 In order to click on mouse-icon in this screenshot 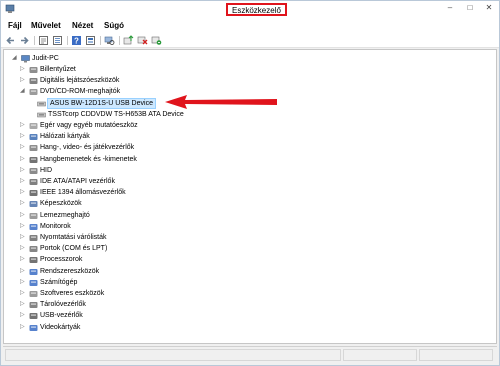, I will do `click(33, 126)`.